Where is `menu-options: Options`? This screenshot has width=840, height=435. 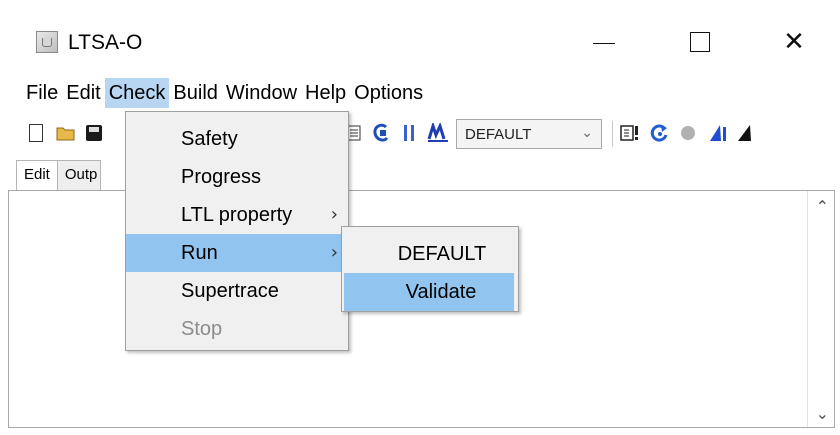 menu-options: Options is located at coordinates (388, 93).